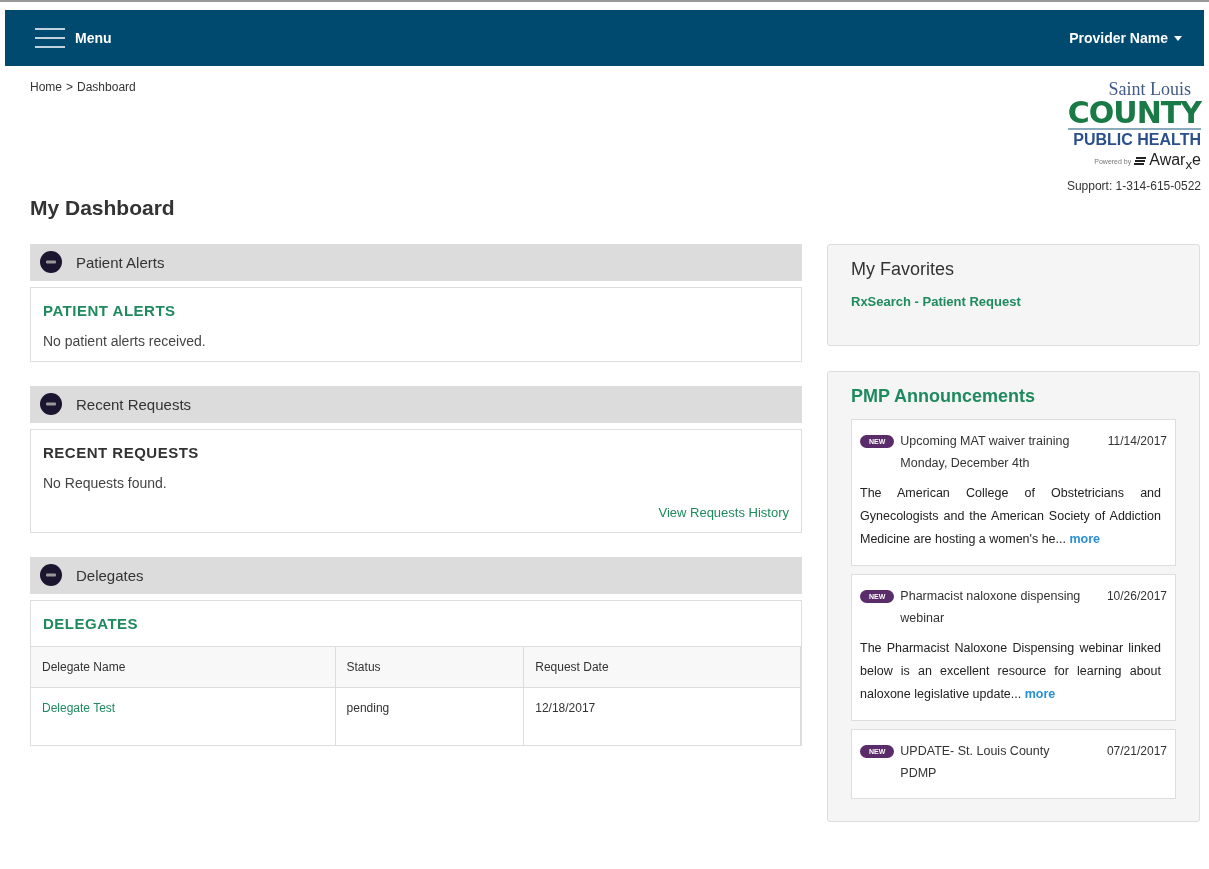 The image size is (1209, 869). Describe the element at coordinates (183, 716) in the screenshot. I see `table-cell: Delegate Test` at that location.